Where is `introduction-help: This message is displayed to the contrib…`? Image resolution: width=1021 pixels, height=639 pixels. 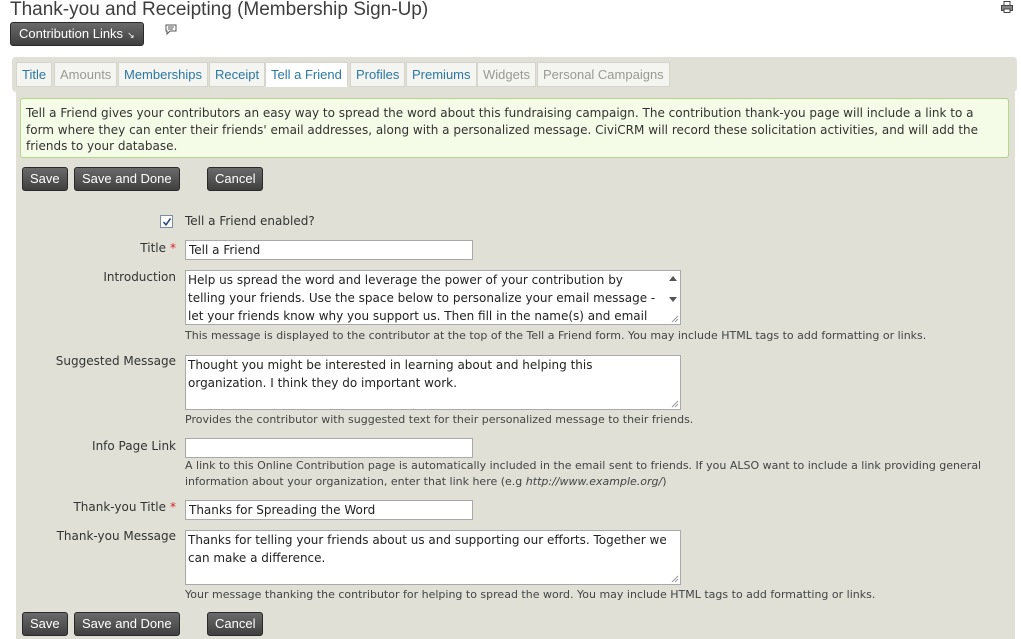
introduction-help: This message is displayed to the contrib… is located at coordinates (556, 335).